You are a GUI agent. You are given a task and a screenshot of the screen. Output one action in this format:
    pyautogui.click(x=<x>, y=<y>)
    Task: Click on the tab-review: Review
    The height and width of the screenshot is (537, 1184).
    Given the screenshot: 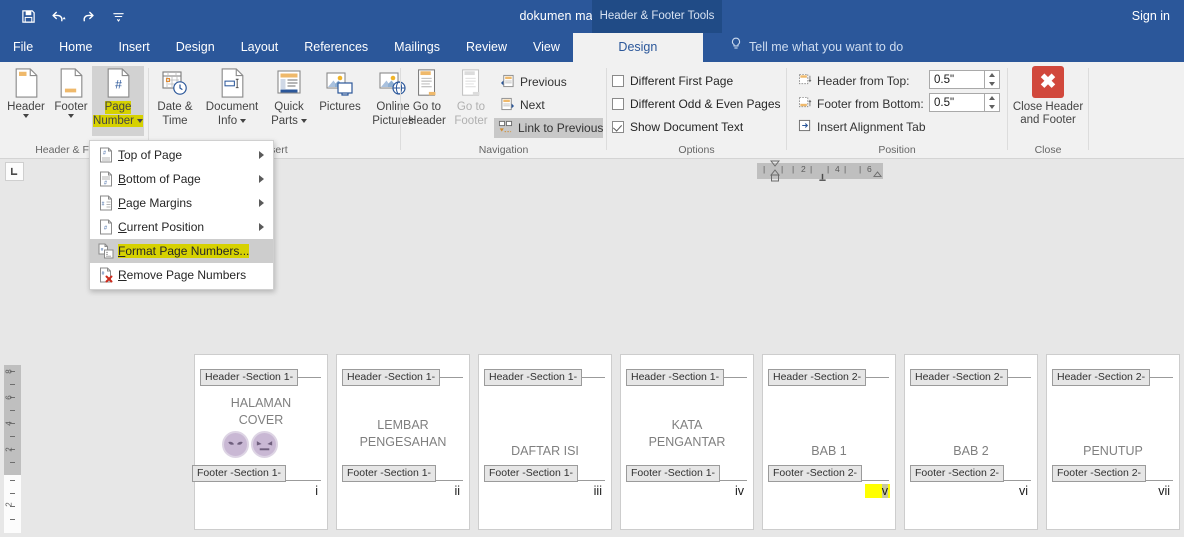 What is the action you would take?
    pyautogui.click(x=486, y=47)
    